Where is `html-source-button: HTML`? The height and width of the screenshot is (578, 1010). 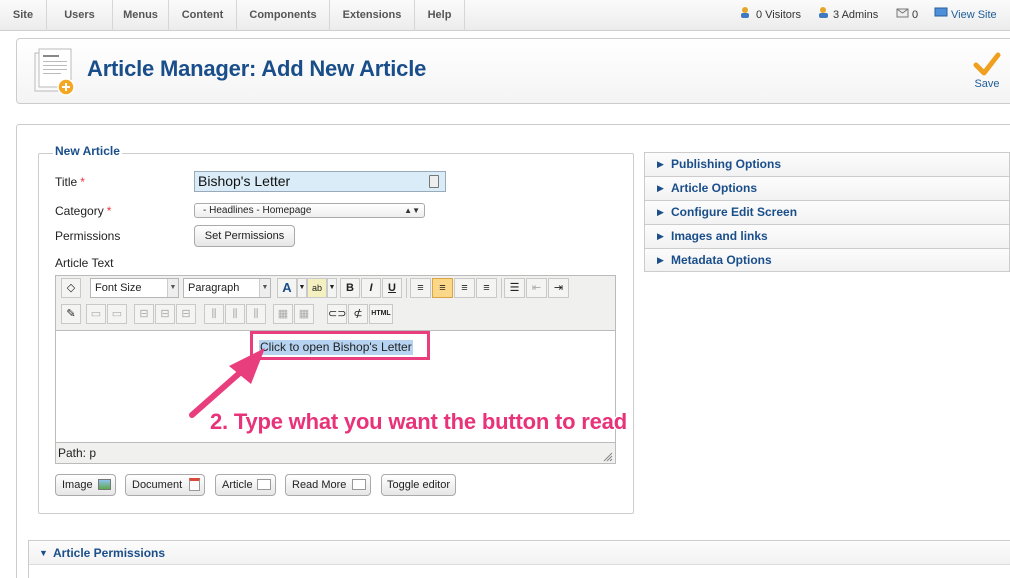
html-source-button: HTML is located at coordinates (381, 314).